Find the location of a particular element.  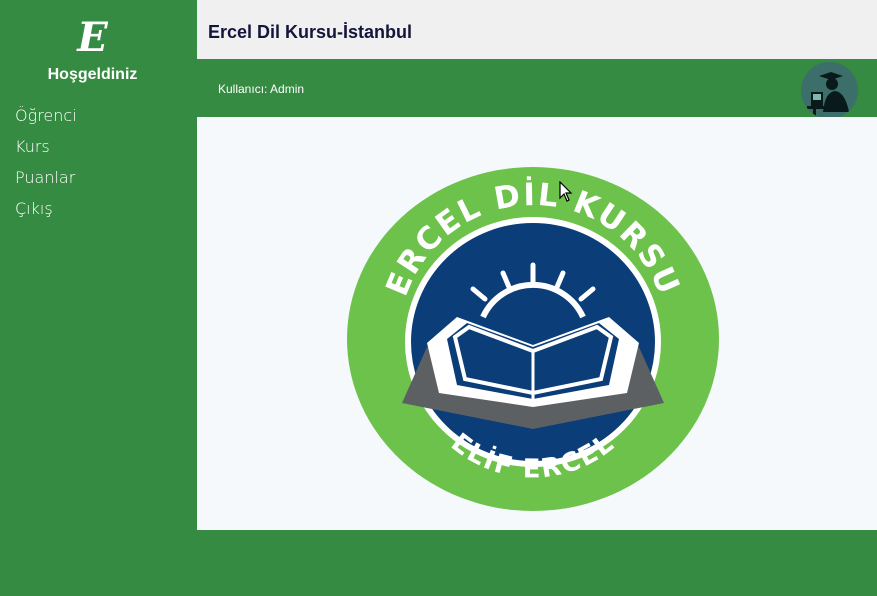

cursor-arrow-icon is located at coordinates (566, 193).